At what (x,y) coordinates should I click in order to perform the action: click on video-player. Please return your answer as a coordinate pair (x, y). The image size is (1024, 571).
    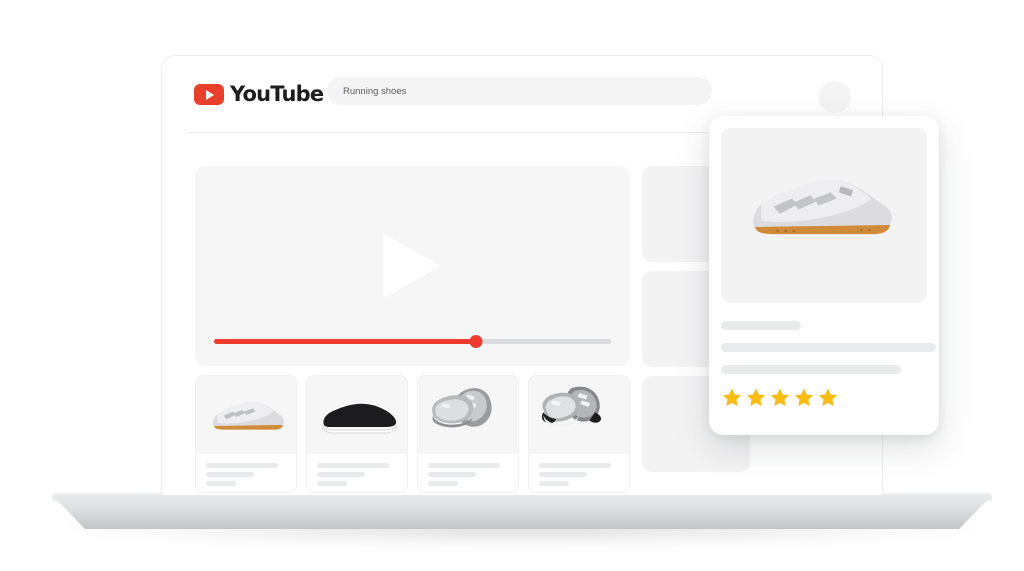
    Looking at the image, I should click on (412, 266).